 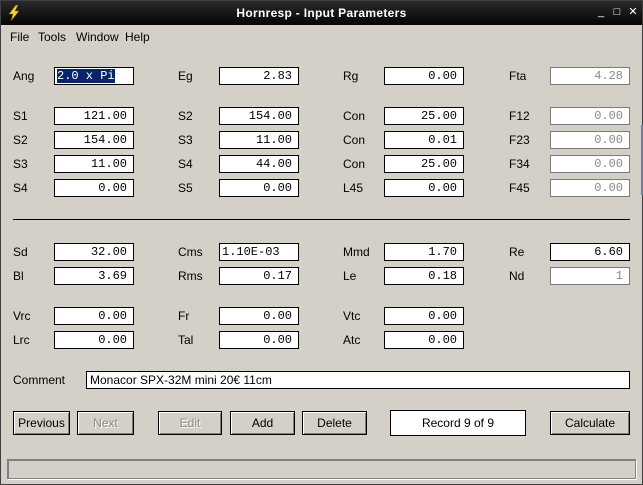 What do you see at coordinates (633, 12) in the screenshot?
I see `close-icon: ✕` at bounding box center [633, 12].